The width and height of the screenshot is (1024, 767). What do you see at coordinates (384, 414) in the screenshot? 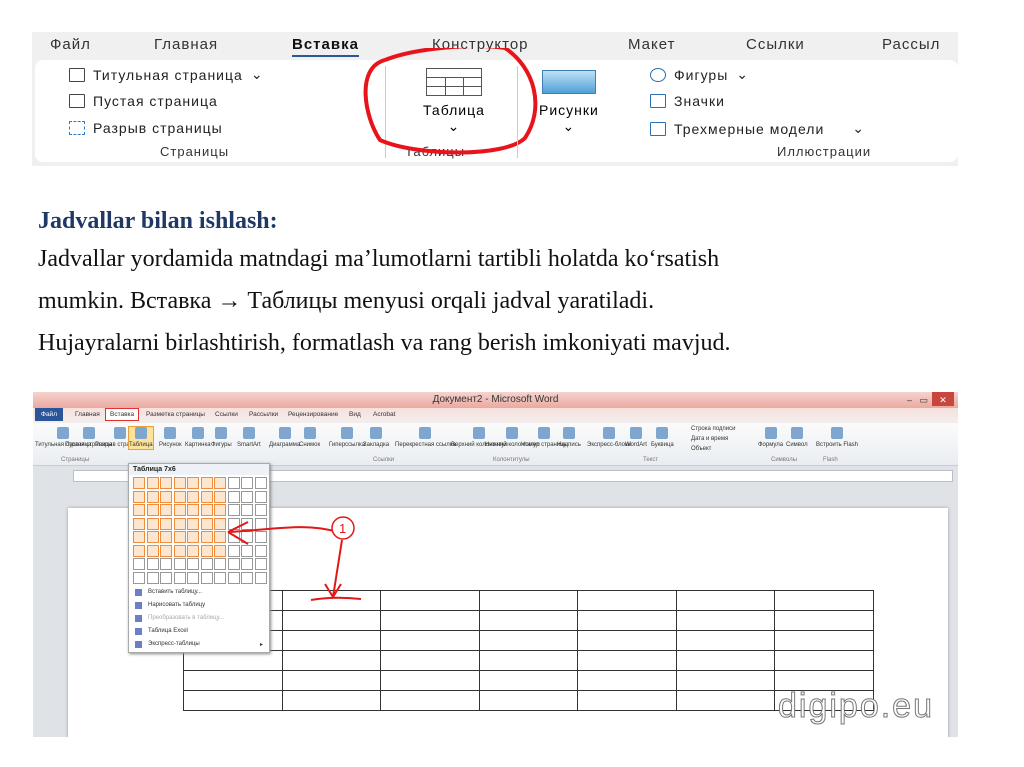
I see `word-tab-acrobat: Acrobat` at bounding box center [384, 414].